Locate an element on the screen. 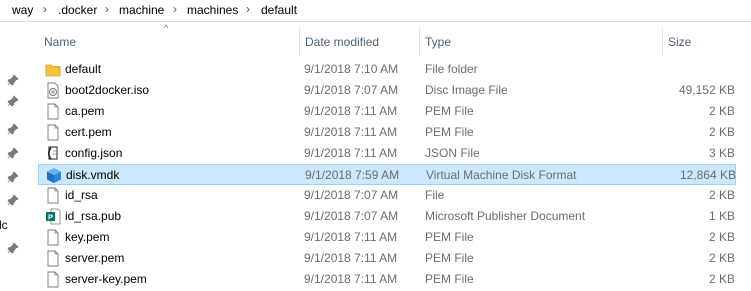  file-type: File folder is located at coordinates (451, 69).